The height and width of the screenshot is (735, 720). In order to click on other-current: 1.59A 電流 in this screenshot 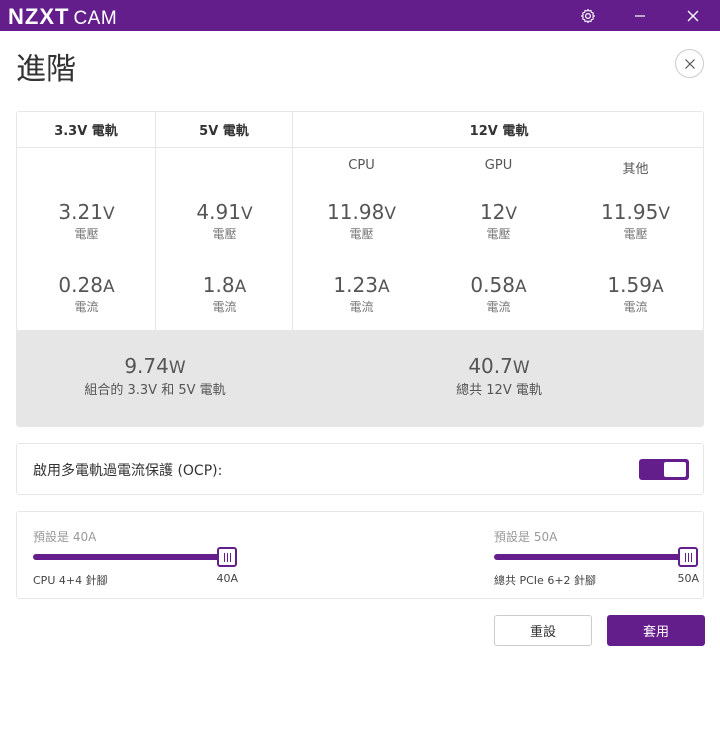, I will do `click(635, 294)`.